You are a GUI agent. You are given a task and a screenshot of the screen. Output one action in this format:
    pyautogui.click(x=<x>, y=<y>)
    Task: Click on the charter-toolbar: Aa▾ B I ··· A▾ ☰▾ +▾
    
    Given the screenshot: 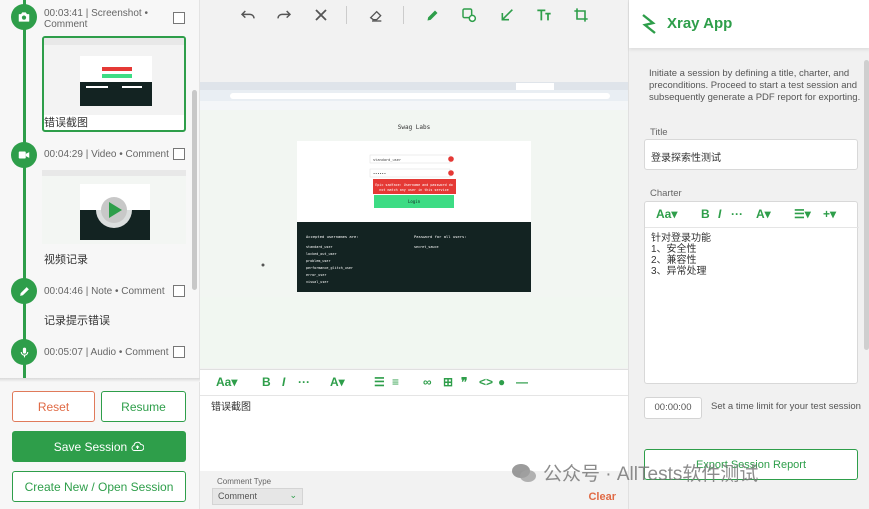 What is the action you would take?
    pyautogui.click(x=752, y=215)
    